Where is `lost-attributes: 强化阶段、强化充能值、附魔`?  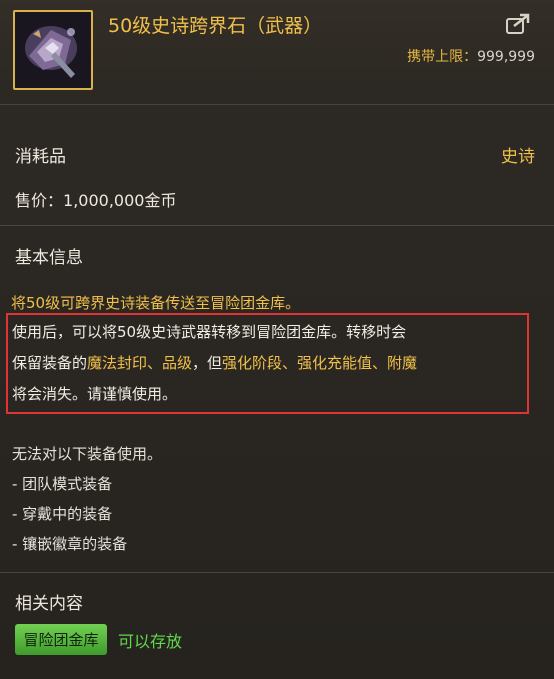
lost-attributes: 强化阶段、强化充能值、附魔 is located at coordinates (320, 363).